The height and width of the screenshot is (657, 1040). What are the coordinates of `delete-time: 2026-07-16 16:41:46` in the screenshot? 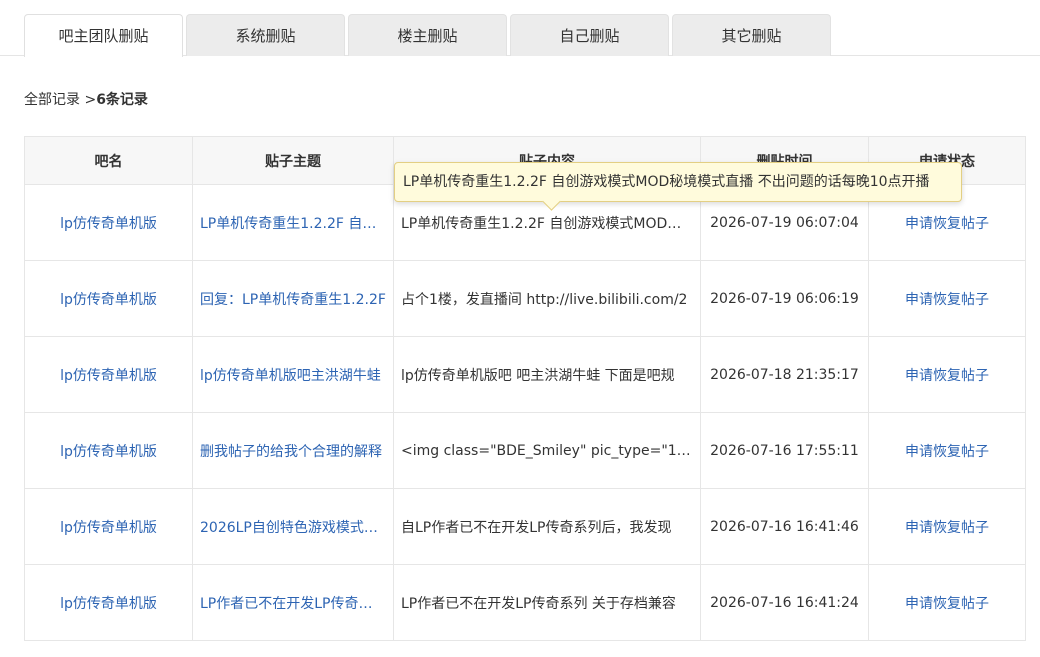 It's located at (784, 526).